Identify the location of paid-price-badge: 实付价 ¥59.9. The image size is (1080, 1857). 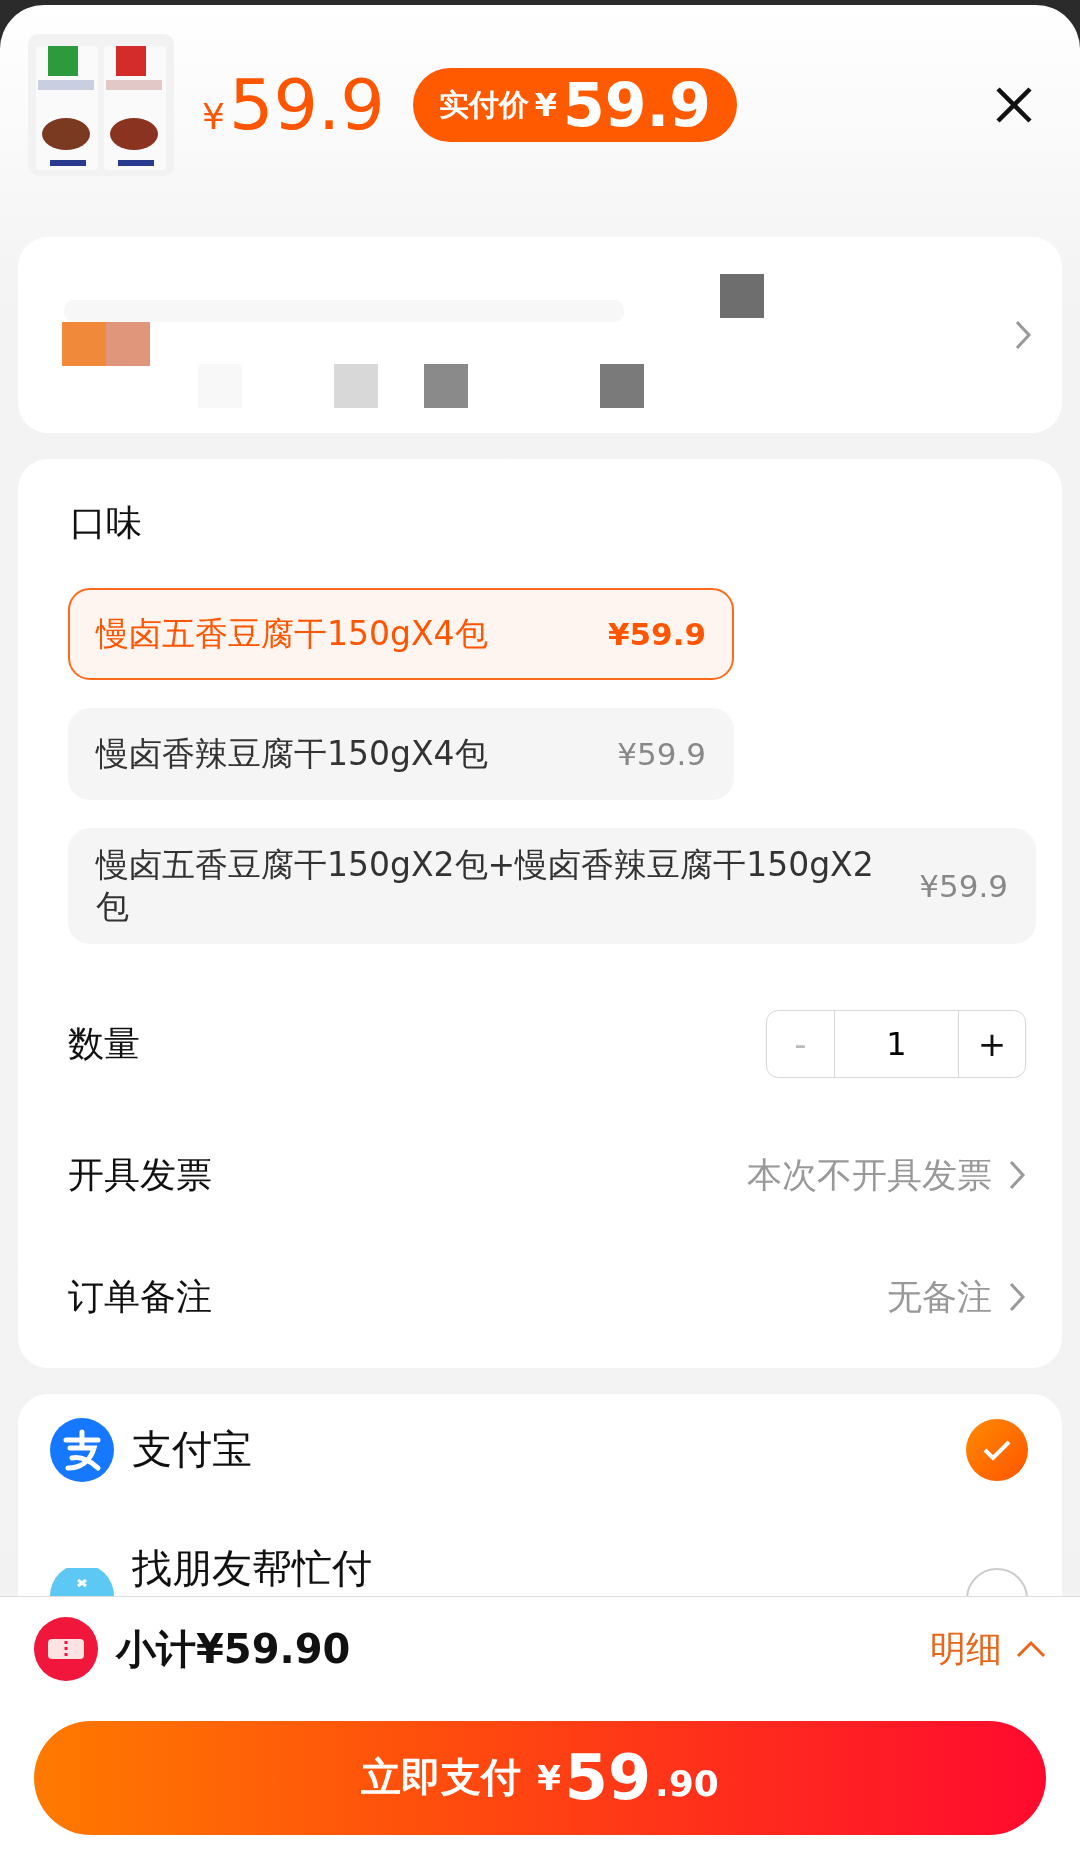
(575, 105).